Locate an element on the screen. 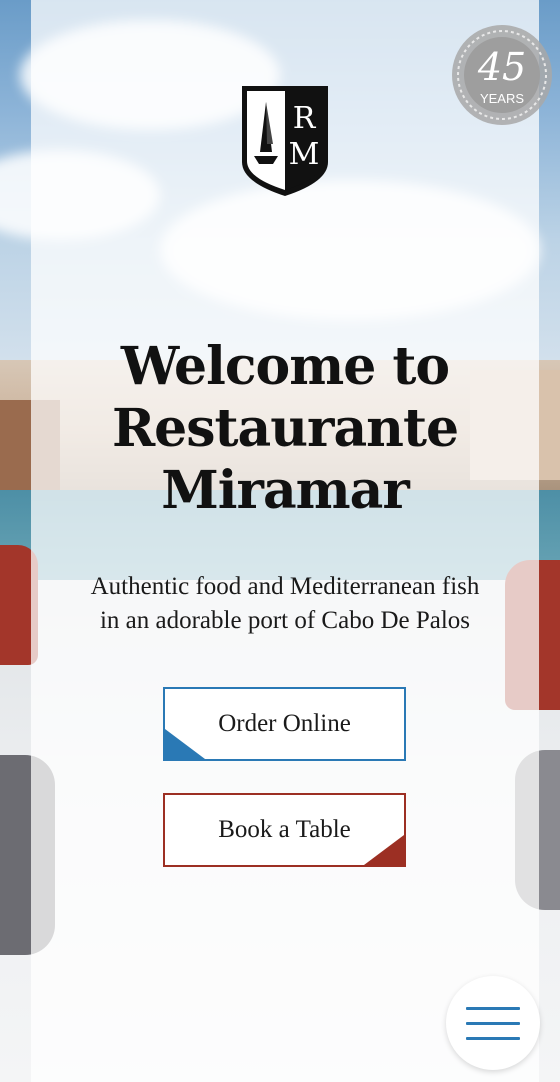  hamburger-menu-button is located at coordinates (493, 1023).